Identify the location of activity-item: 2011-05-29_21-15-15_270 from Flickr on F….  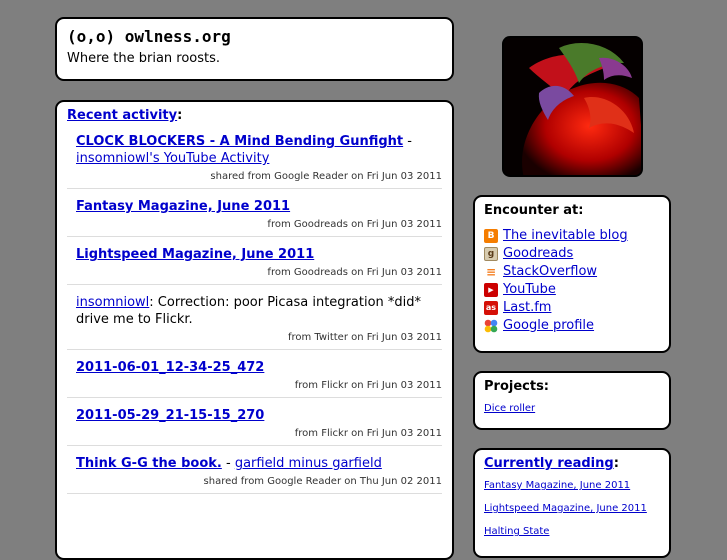
(254, 426).